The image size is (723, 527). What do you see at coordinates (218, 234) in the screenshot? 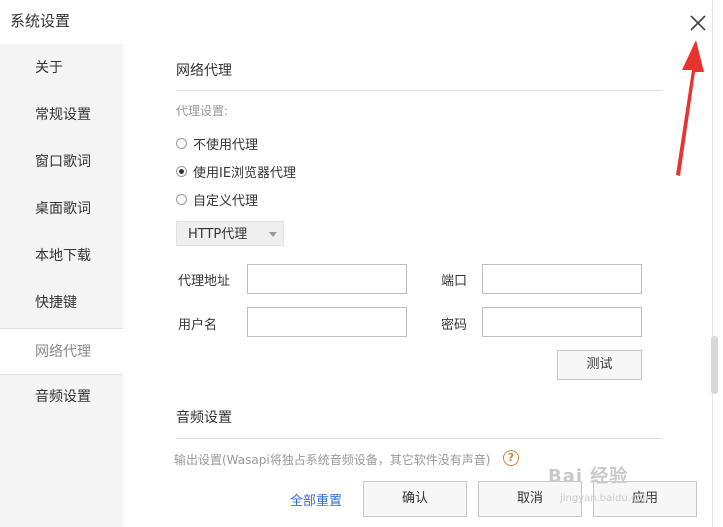
I see `proxy-type-value: HTTP代理` at bounding box center [218, 234].